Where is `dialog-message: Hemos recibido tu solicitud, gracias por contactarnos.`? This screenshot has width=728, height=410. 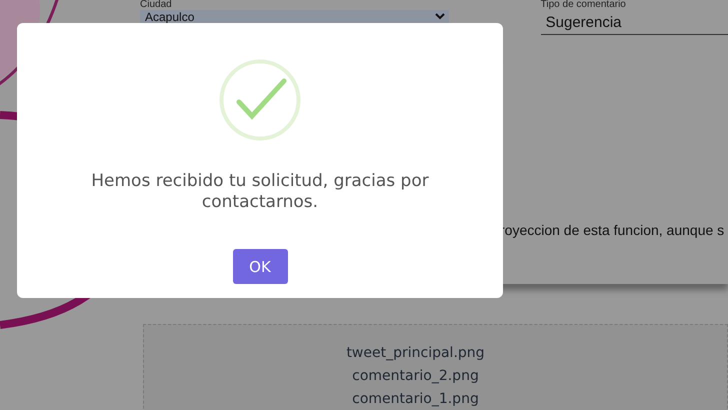 dialog-message: Hemos recibido tu solicitud, gracias por contactarnos. is located at coordinates (260, 192).